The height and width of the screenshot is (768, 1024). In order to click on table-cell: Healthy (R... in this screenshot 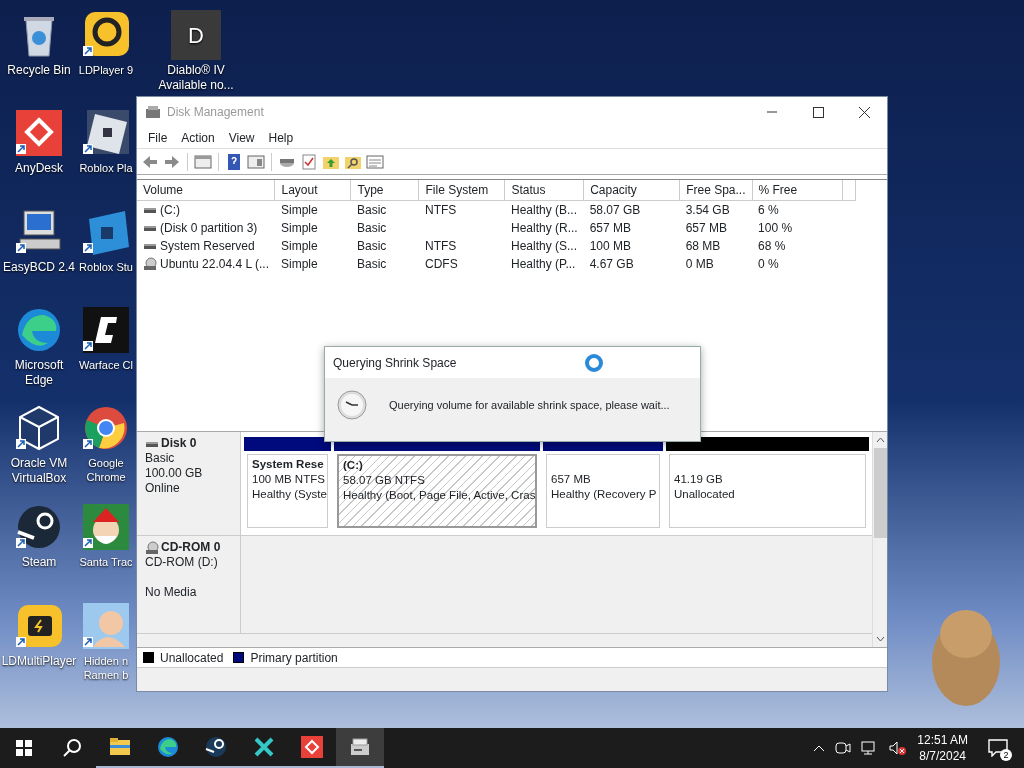, I will do `click(544, 228)`.